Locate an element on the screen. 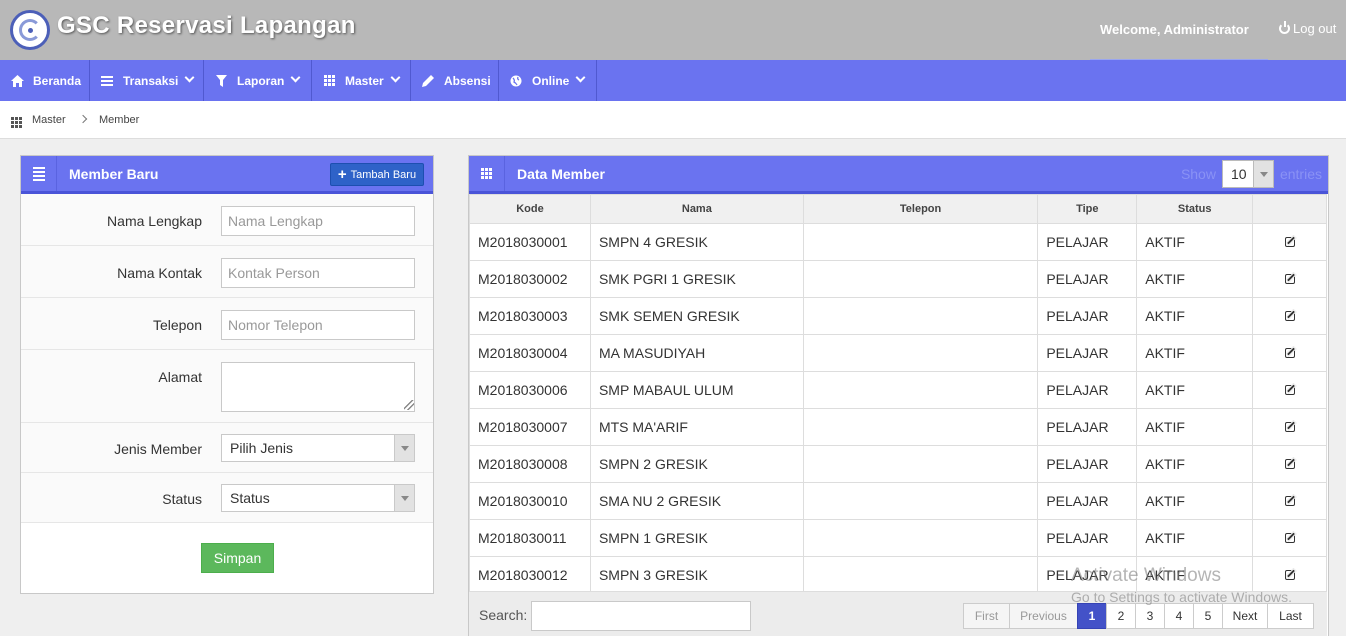 This screenshot has width=1346, height=636. table-row: M2018030004 MA MASUDIYAH PELAJAR AKTIF is located at coordinates (898, 353).